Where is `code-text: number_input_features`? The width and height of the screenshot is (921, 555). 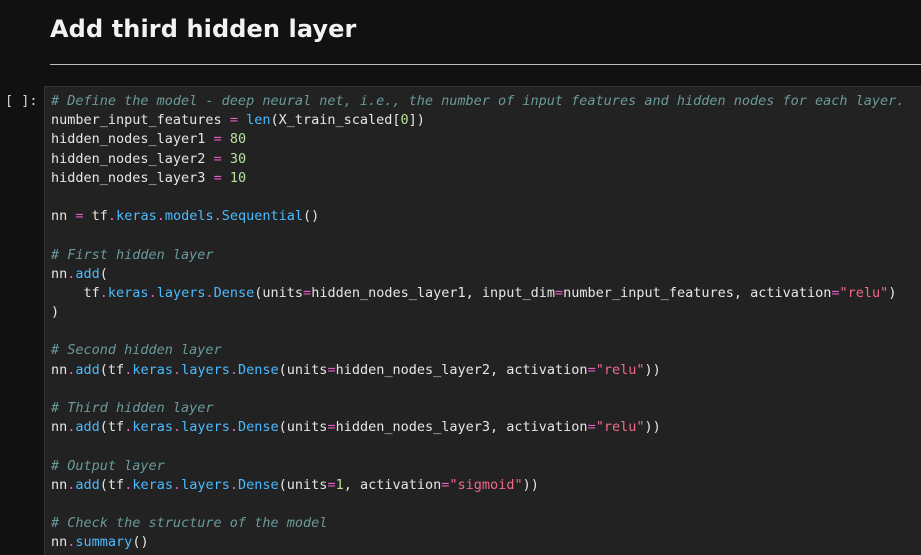 code-text: number_input_features is located at coordinates (140, 120).